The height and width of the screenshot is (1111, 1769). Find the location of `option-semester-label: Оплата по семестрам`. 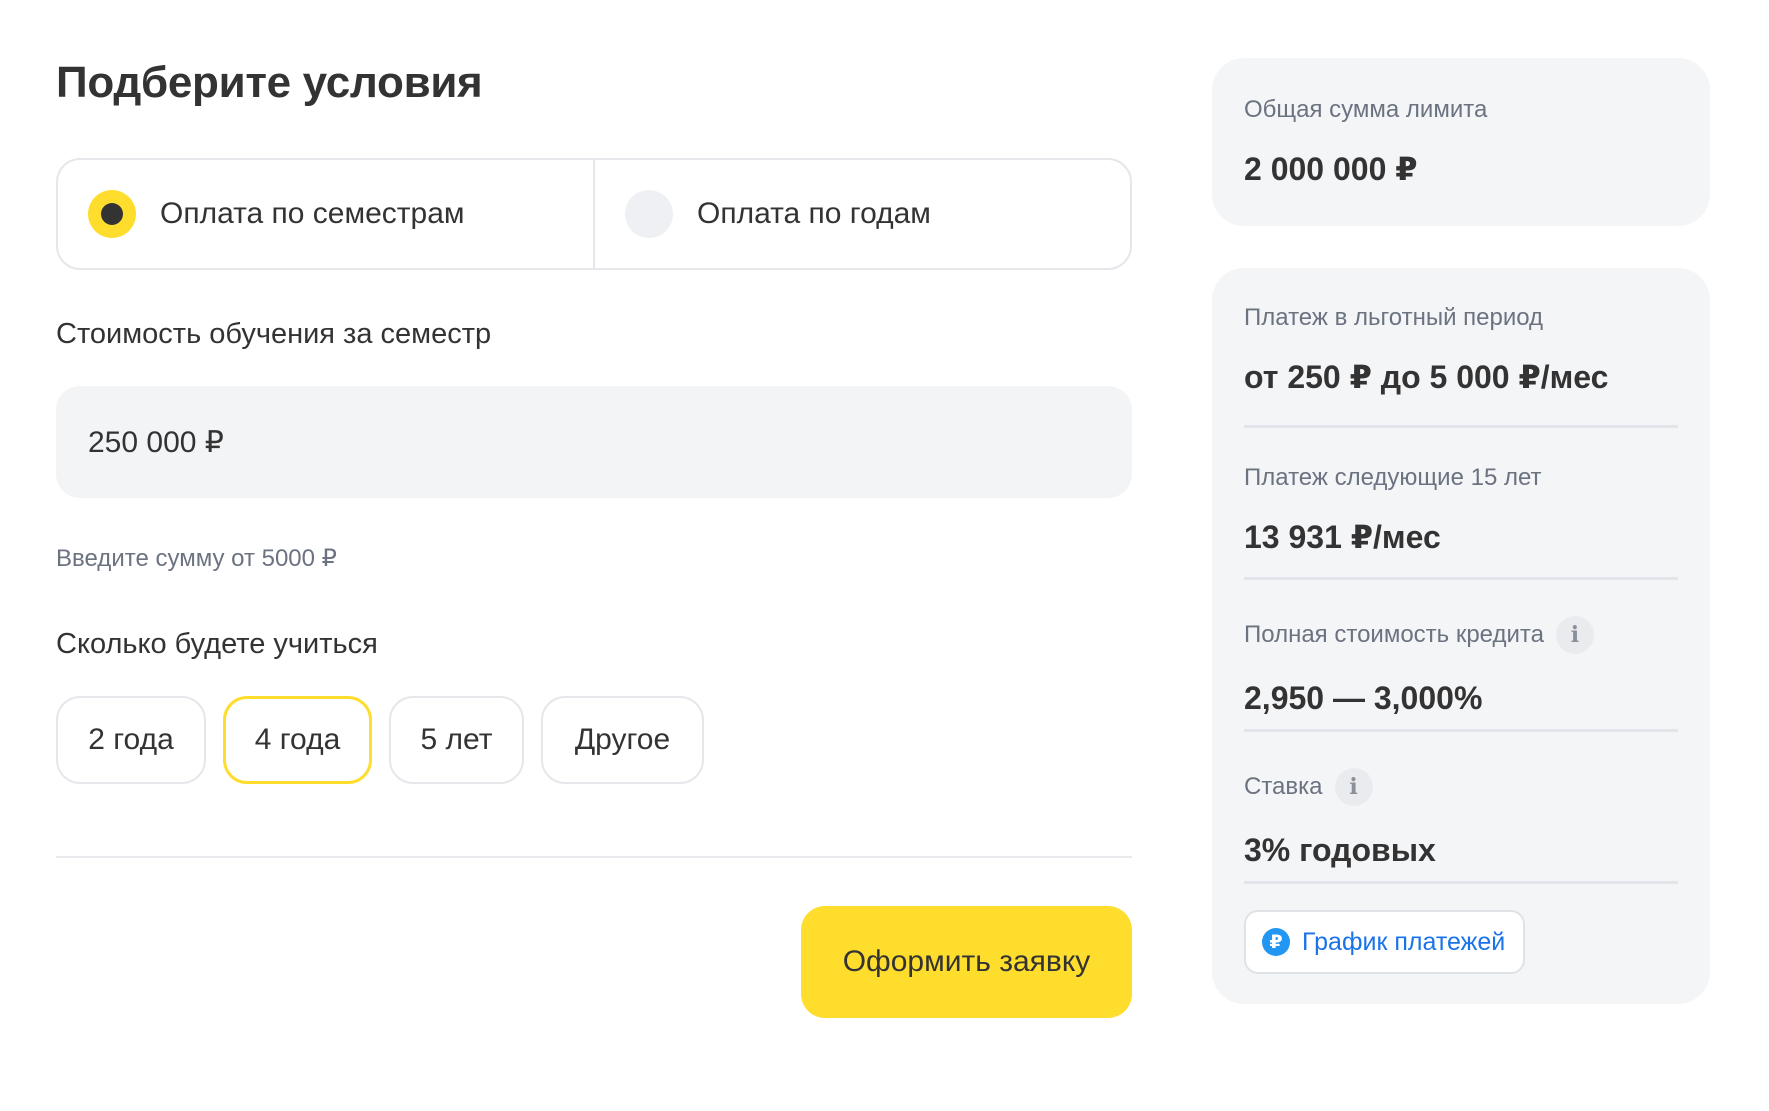

option-semester-label: Оплата по семестрам is located at coordinates (312, 213).